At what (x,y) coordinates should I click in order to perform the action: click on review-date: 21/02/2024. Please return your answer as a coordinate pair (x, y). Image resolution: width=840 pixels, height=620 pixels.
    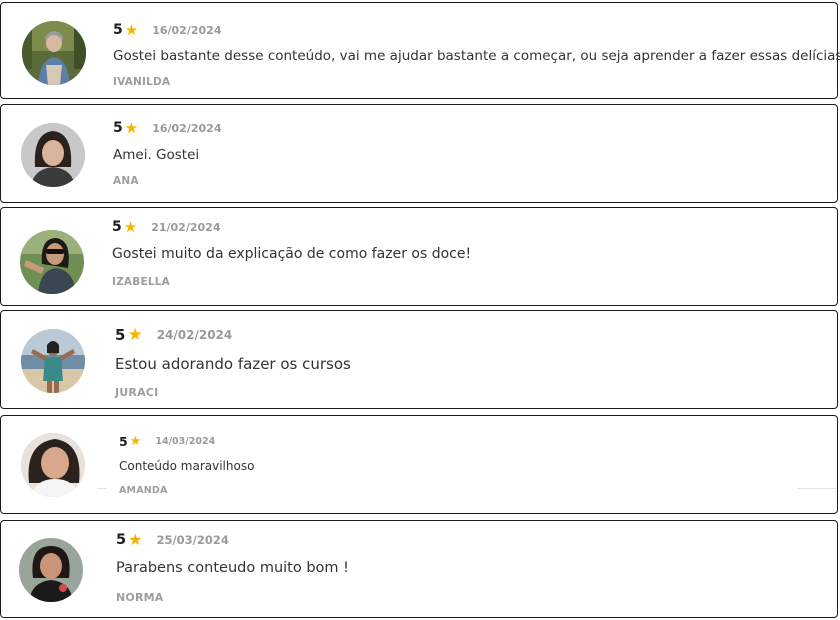
    Looking at the image, I should click on (186, 227).